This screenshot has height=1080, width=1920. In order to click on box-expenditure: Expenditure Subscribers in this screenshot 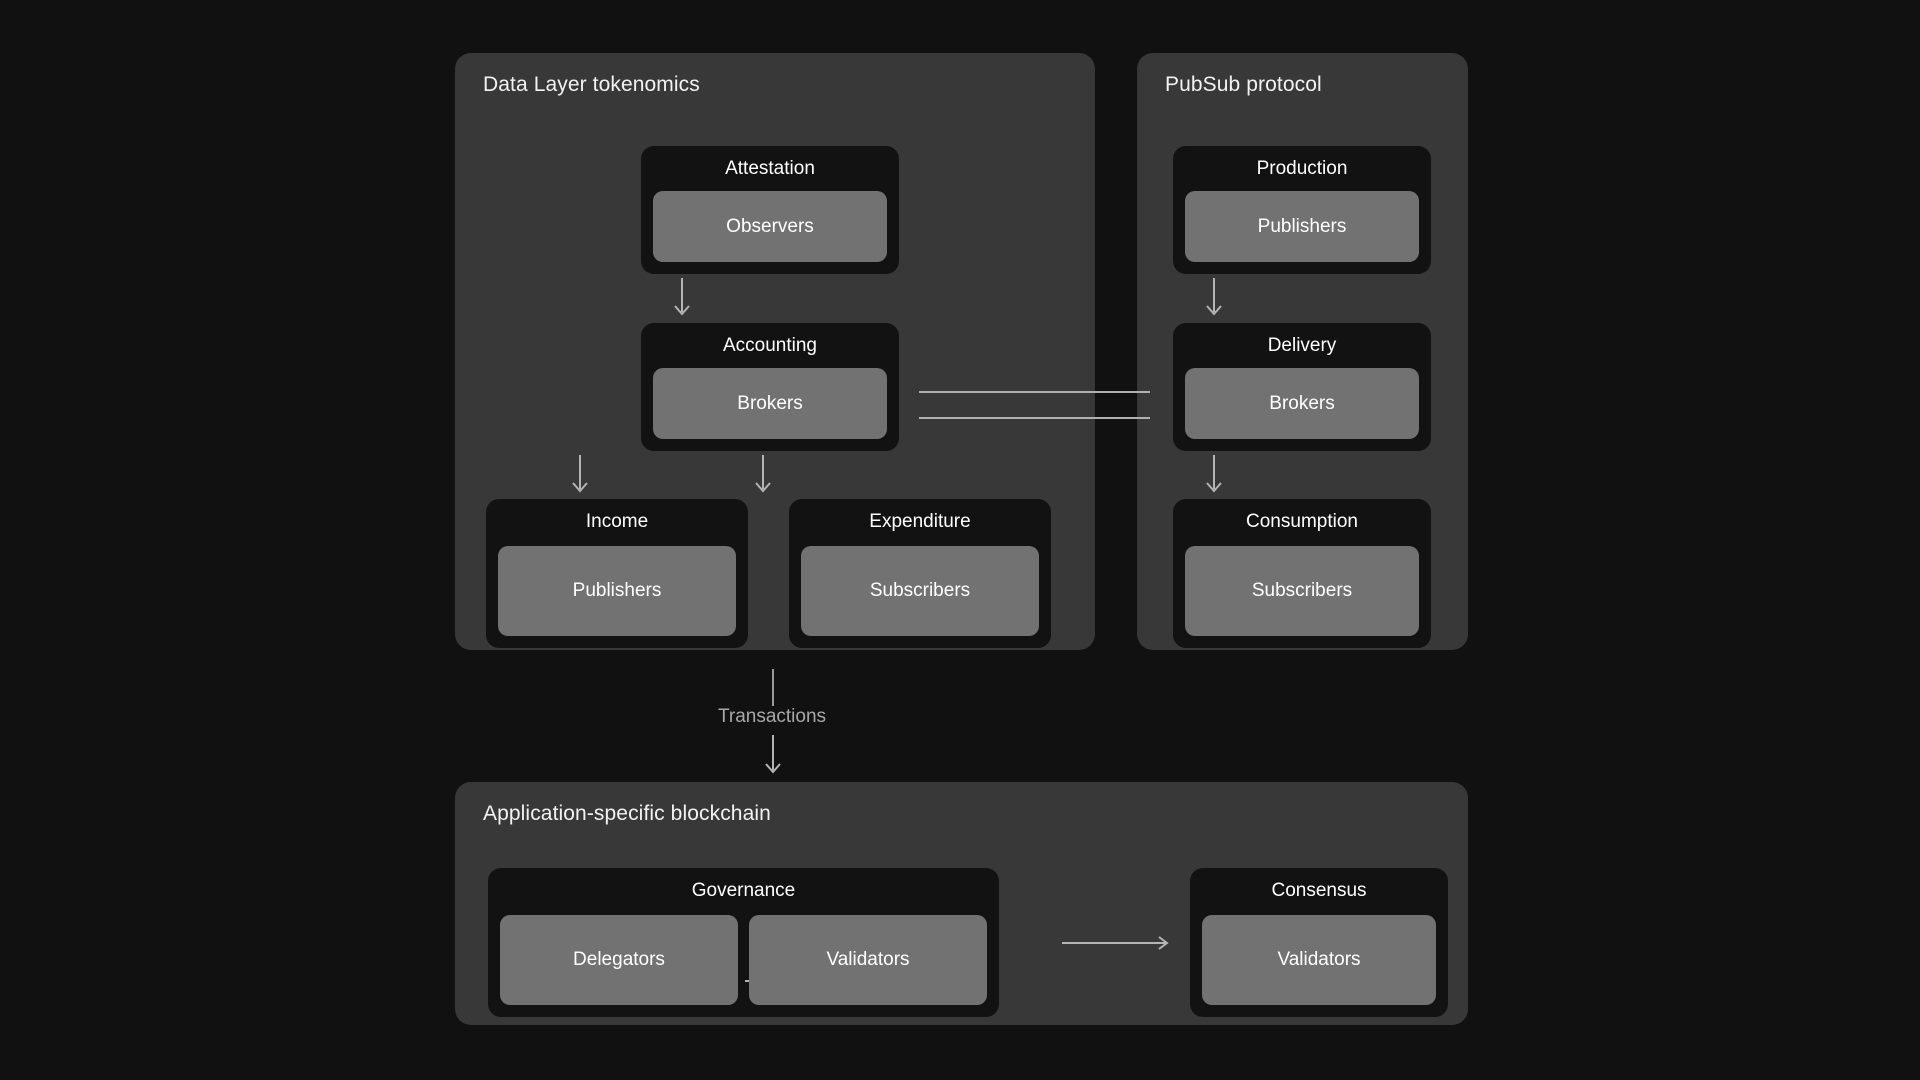, I will do `click(920, 573)`.